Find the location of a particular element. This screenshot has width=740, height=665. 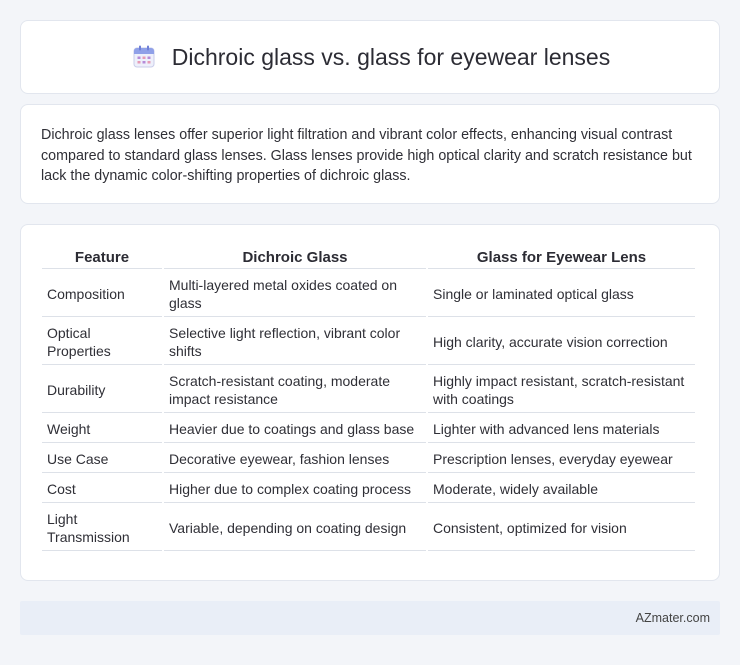

eyewear-cell: Prescription lenses, everyday eyewear is located at coordinates (561, 459).